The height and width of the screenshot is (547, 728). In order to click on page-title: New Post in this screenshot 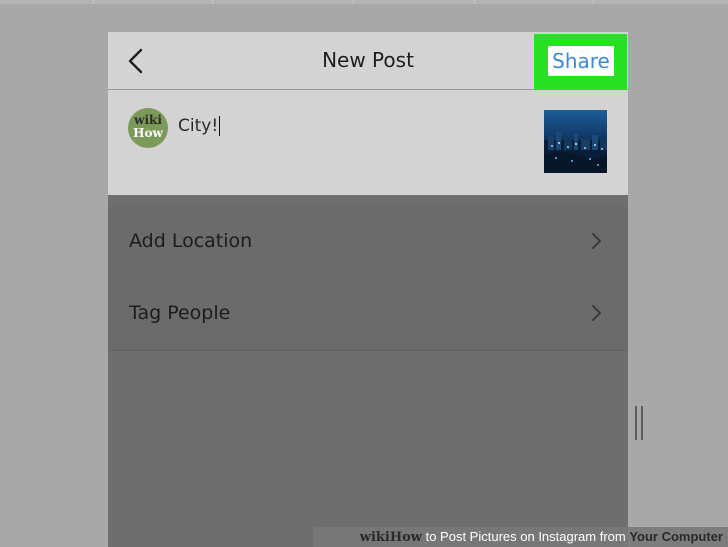, I will do `click(368, 60)`.